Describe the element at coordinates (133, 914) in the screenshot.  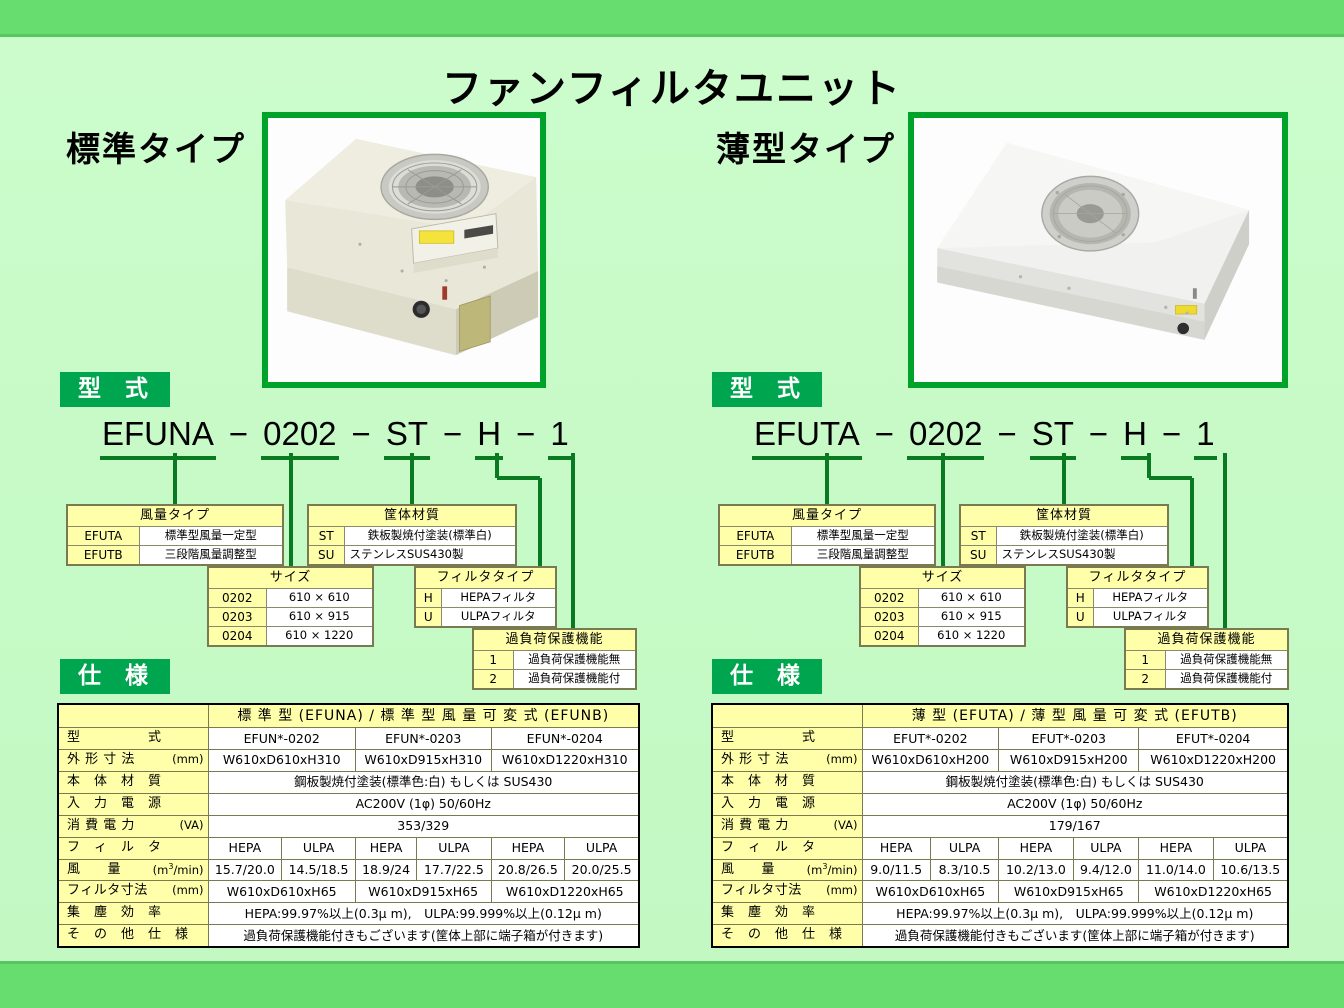
I see `spec-row-label: 集 塵 効 率` at that location.